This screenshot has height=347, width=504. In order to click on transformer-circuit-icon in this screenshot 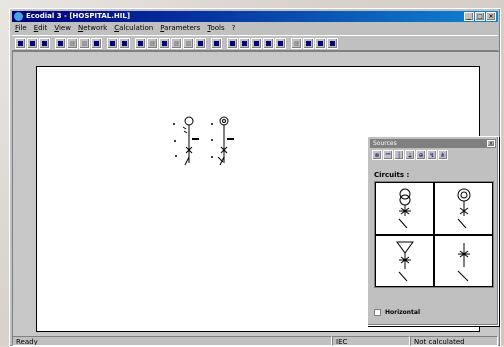, I will do `click(404, 208)`.